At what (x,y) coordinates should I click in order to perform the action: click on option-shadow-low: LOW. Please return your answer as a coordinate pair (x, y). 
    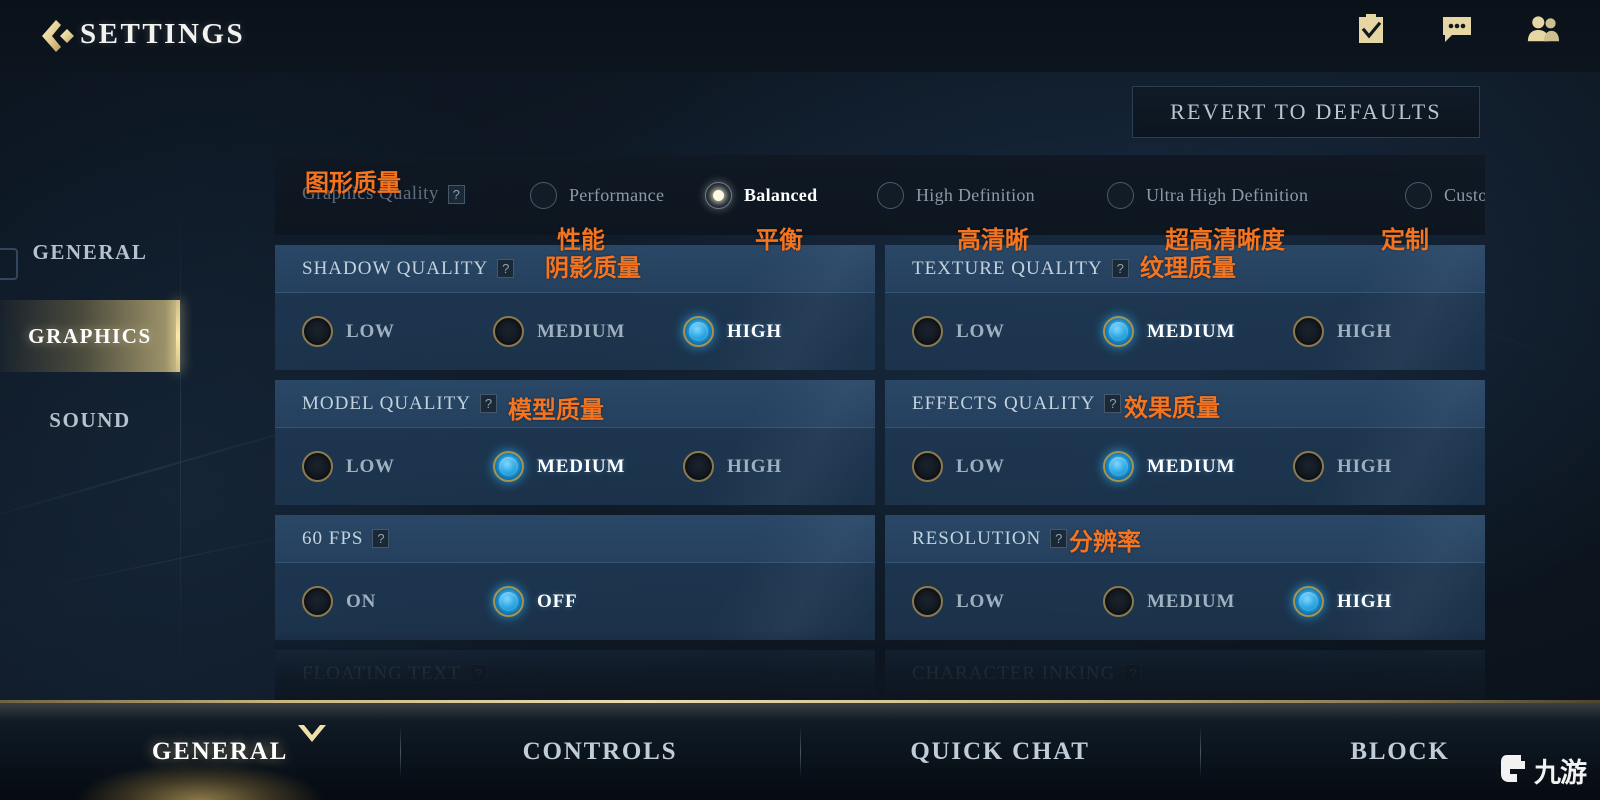
    Looking at the image, I should click on (348, 331).